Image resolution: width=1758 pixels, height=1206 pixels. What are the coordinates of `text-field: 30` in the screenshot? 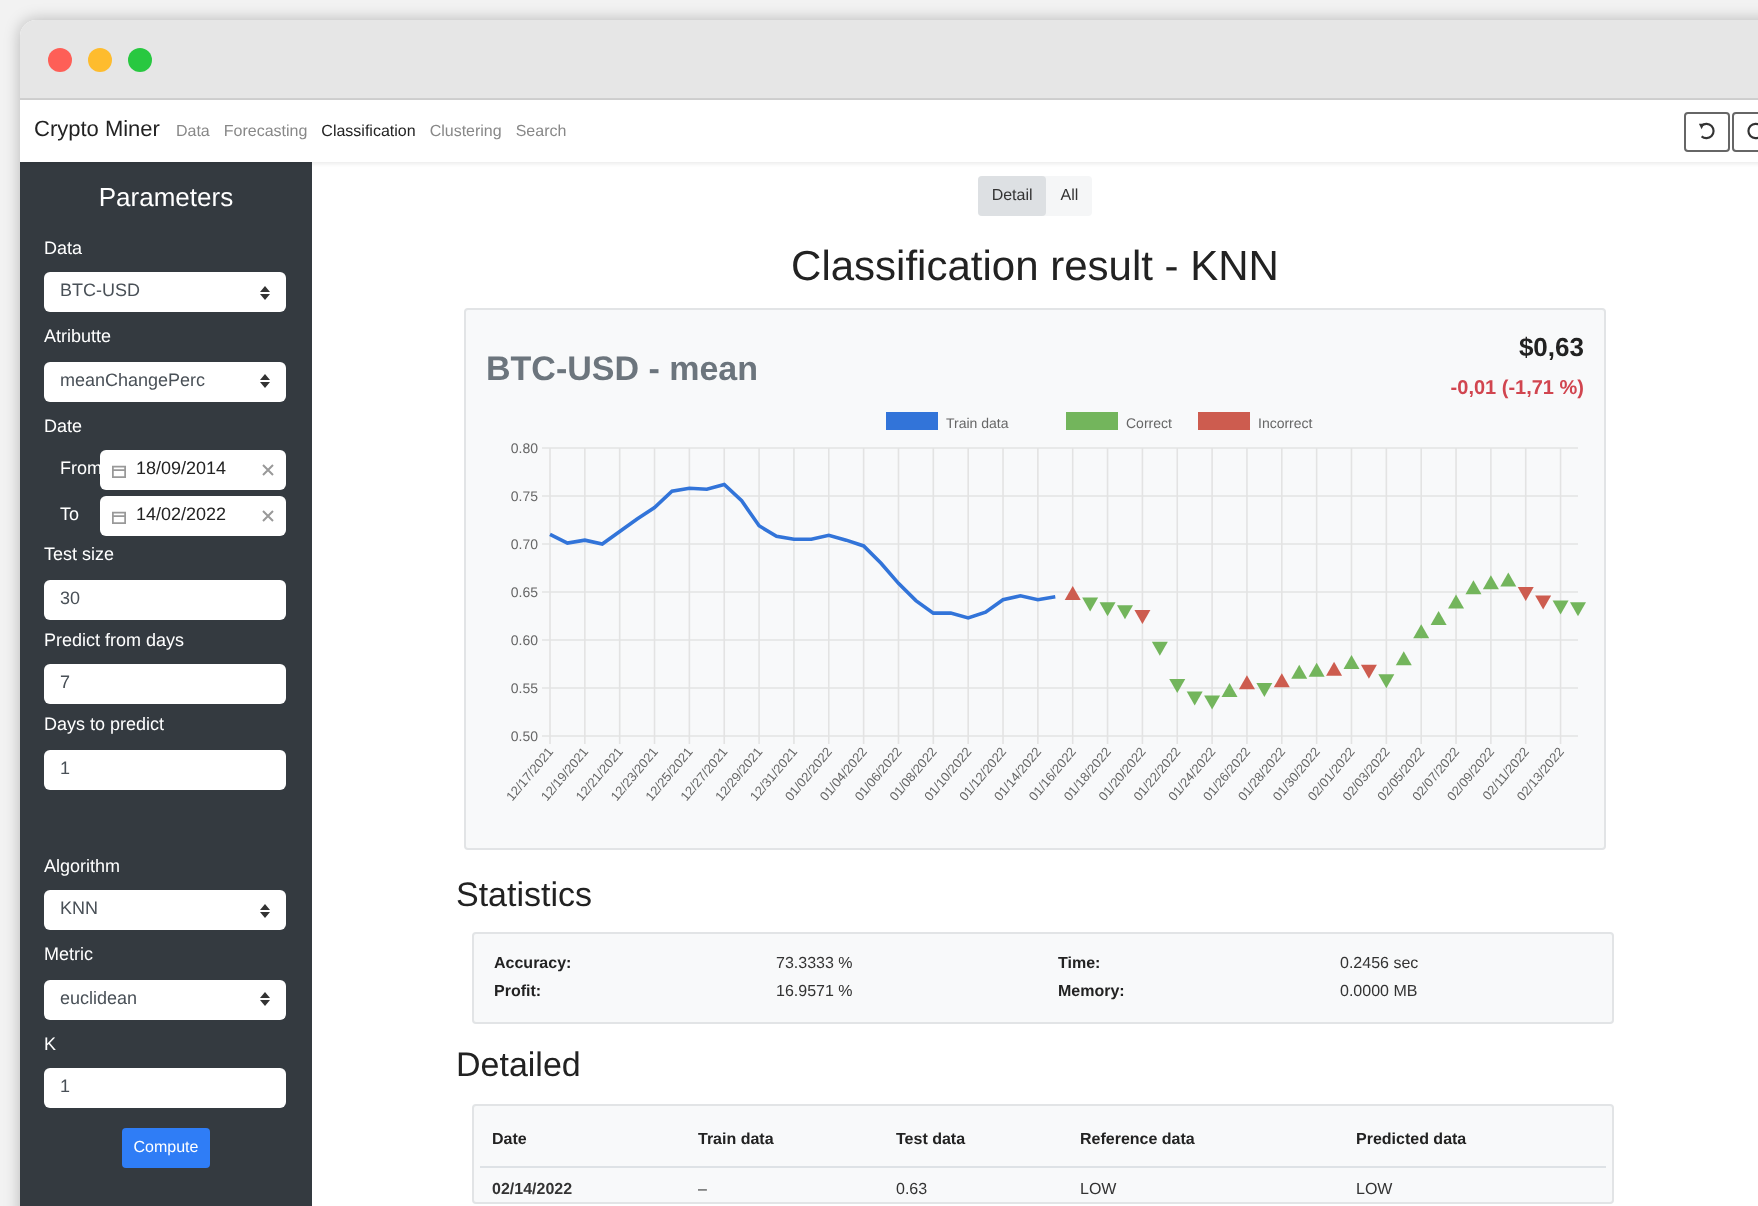 It's located at (165, 599).